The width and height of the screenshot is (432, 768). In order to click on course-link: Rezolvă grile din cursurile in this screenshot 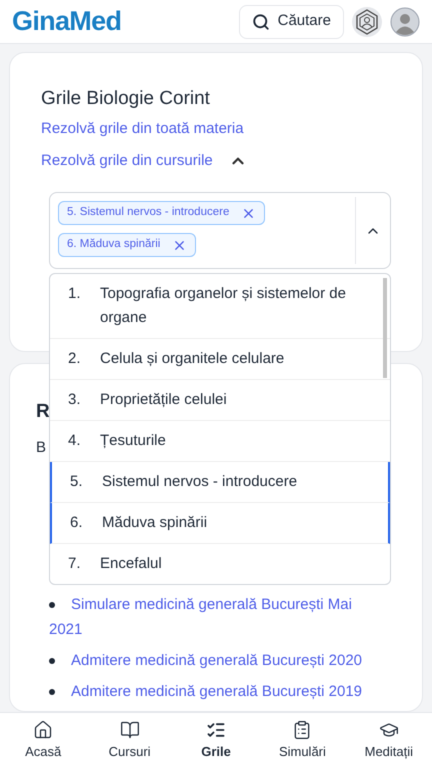, I will do `click(216, 161)`.